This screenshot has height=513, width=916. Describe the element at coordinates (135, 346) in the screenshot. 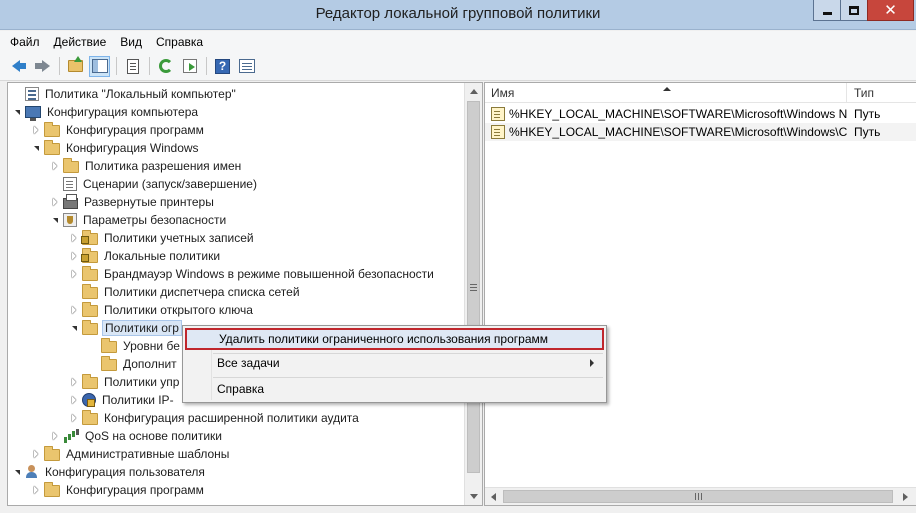

I see `tree-node: Уровни бе` at that location.